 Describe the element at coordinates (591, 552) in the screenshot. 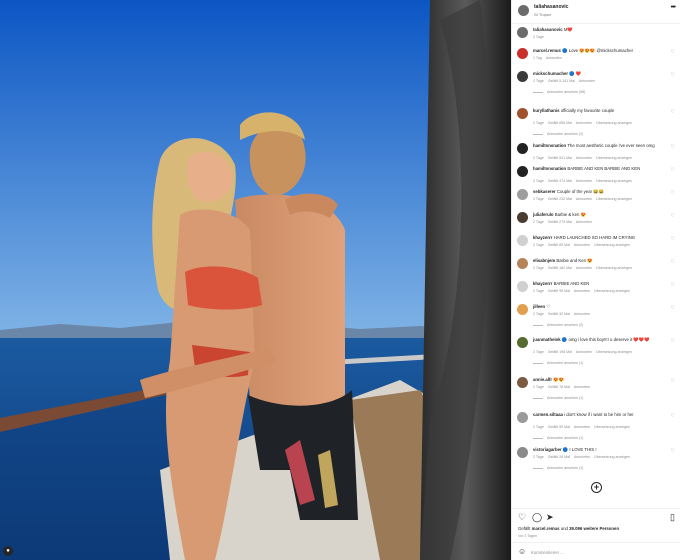

I see `comment-input` at that location.